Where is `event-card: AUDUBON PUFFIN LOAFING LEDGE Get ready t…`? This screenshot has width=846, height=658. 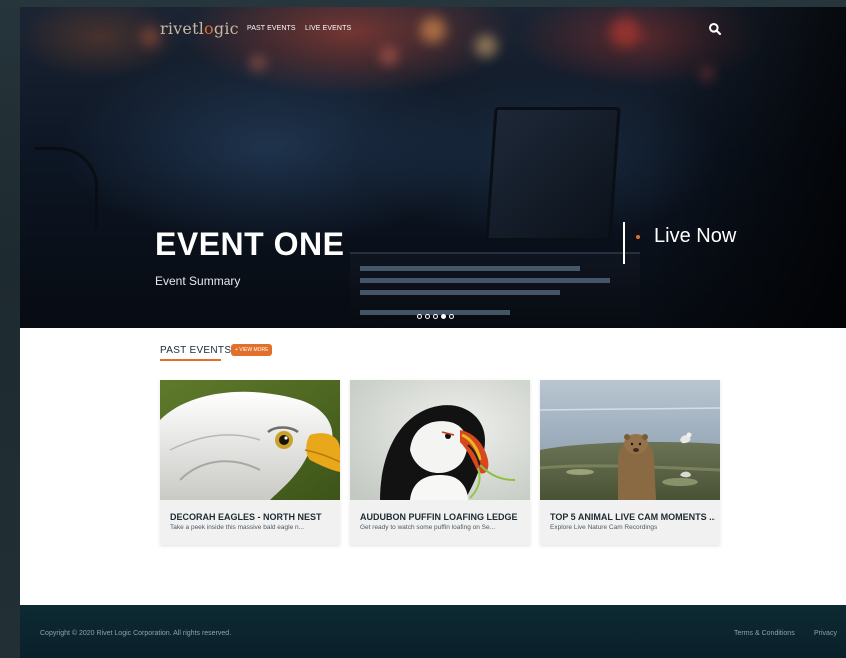 event-card: AUDUBON PUFFIN LOAFING LEDGE Get ready t… is located at coordinates (440, 462).